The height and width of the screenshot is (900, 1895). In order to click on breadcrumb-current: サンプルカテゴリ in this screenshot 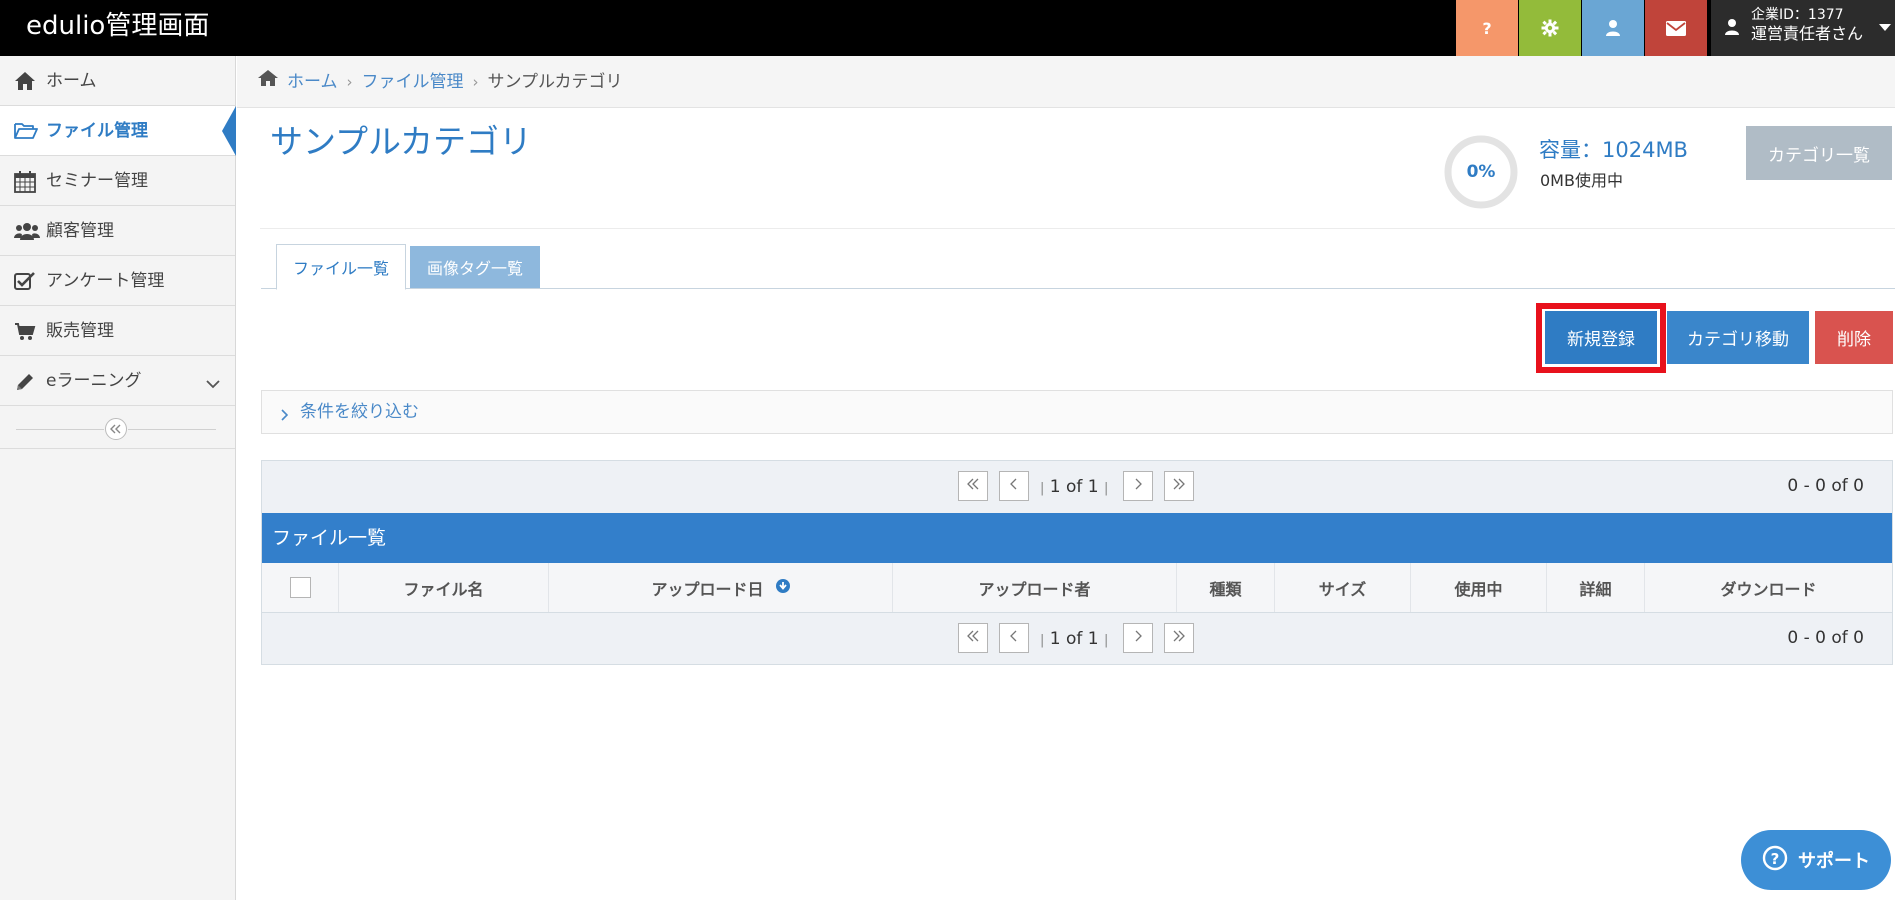, I will do `click(555, 81)`.